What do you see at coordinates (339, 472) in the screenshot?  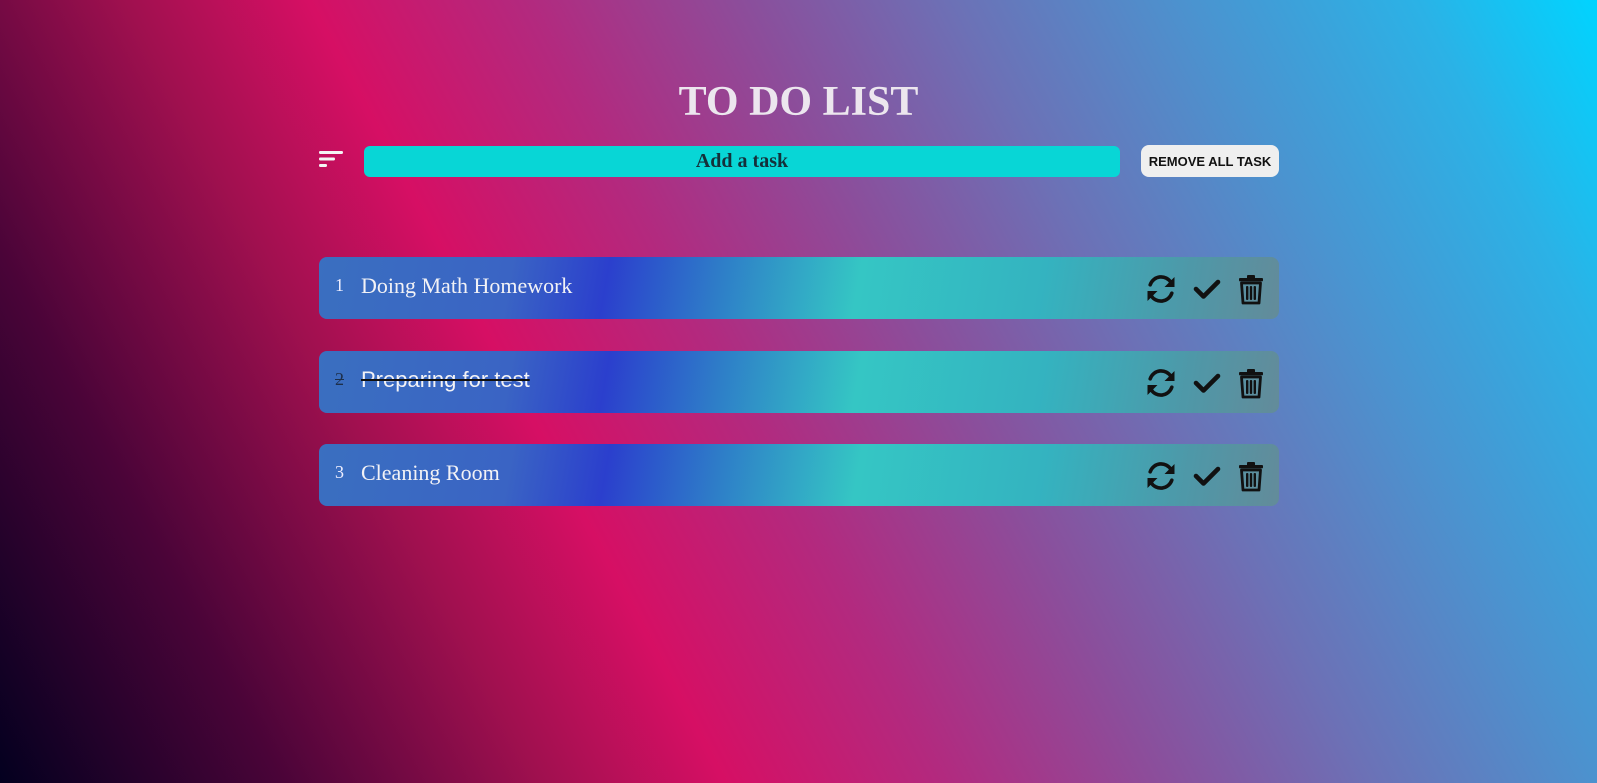 I see `task-number: 3` at bounding box center [339, 472].